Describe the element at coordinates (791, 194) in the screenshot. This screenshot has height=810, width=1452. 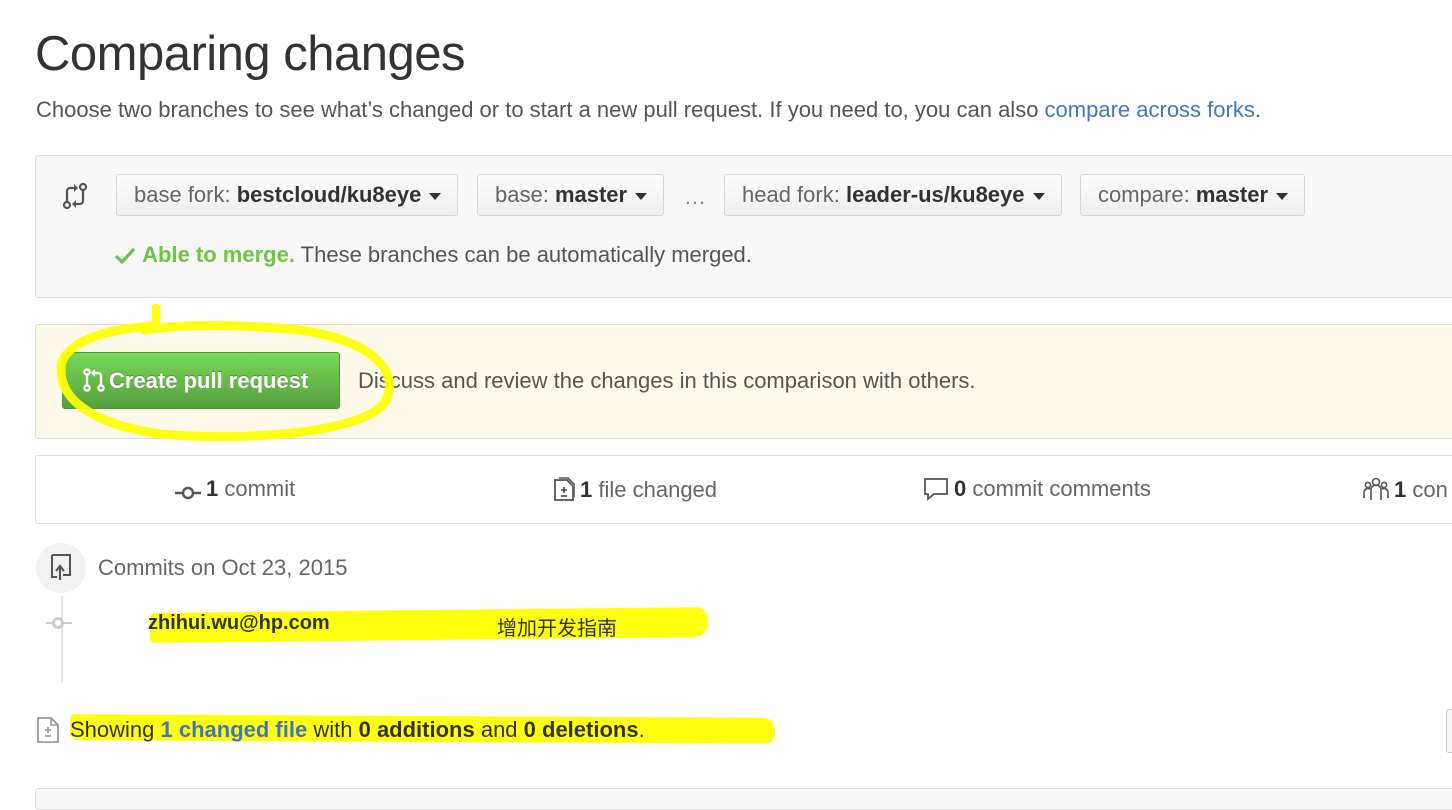
I see `head-fork-label: head fork:` at that location.